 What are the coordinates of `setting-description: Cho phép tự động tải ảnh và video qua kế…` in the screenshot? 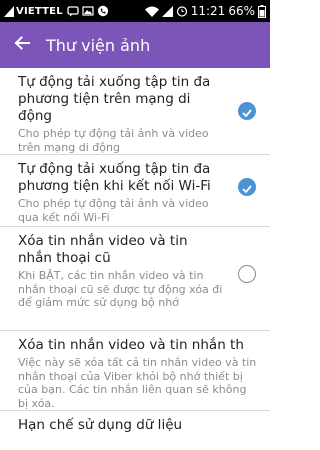 It's located at (113, 210).